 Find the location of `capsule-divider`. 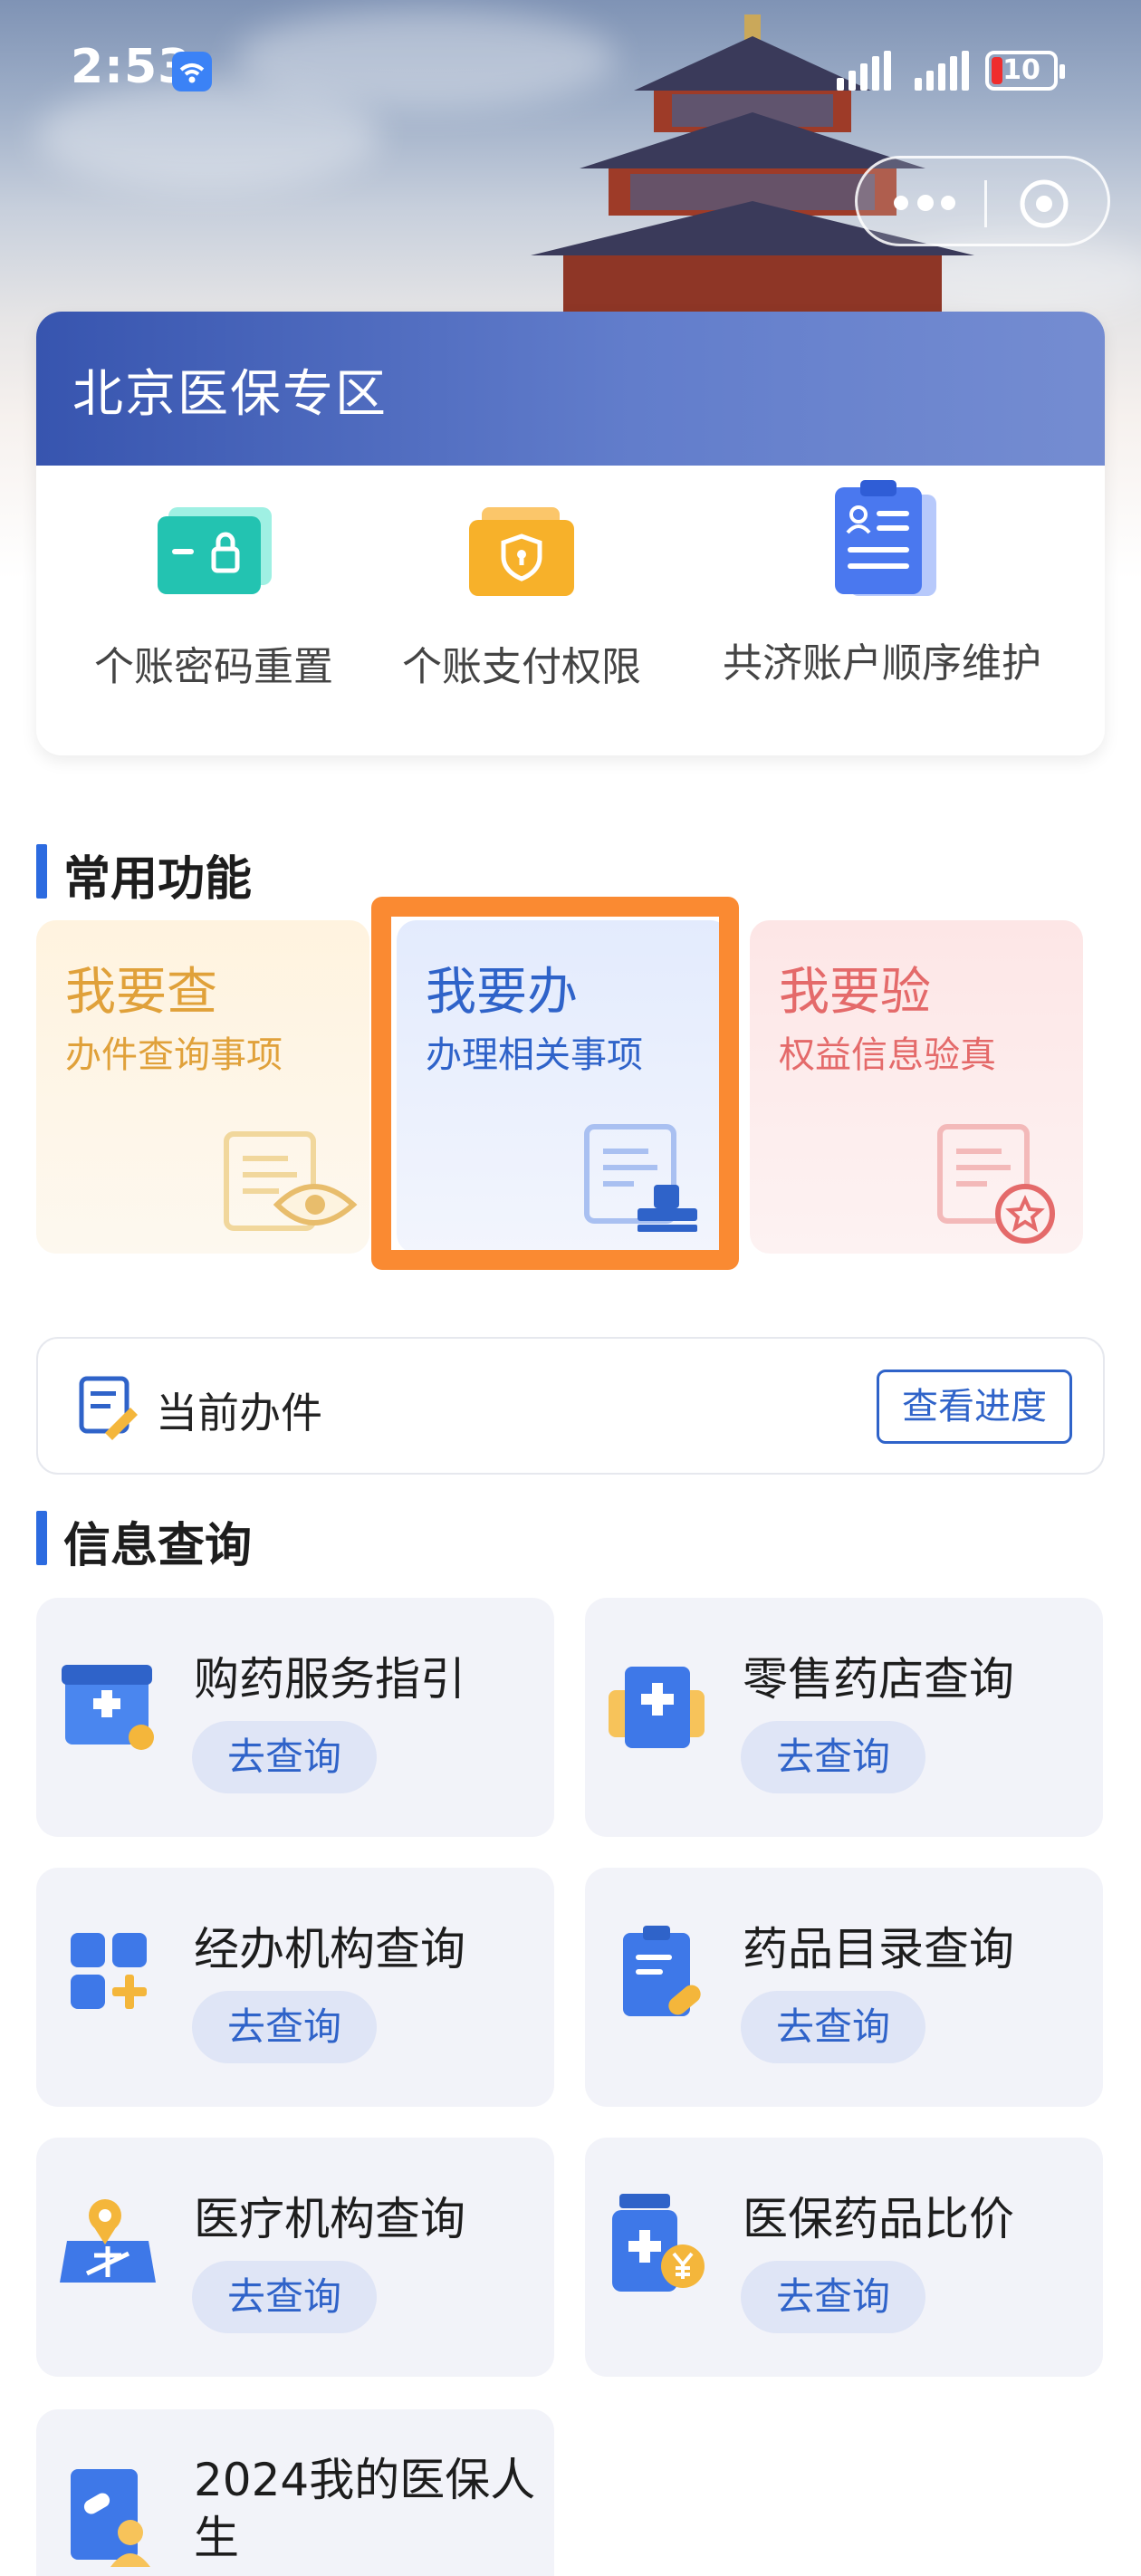

capsule-divider is located at coordinates (985, 203).